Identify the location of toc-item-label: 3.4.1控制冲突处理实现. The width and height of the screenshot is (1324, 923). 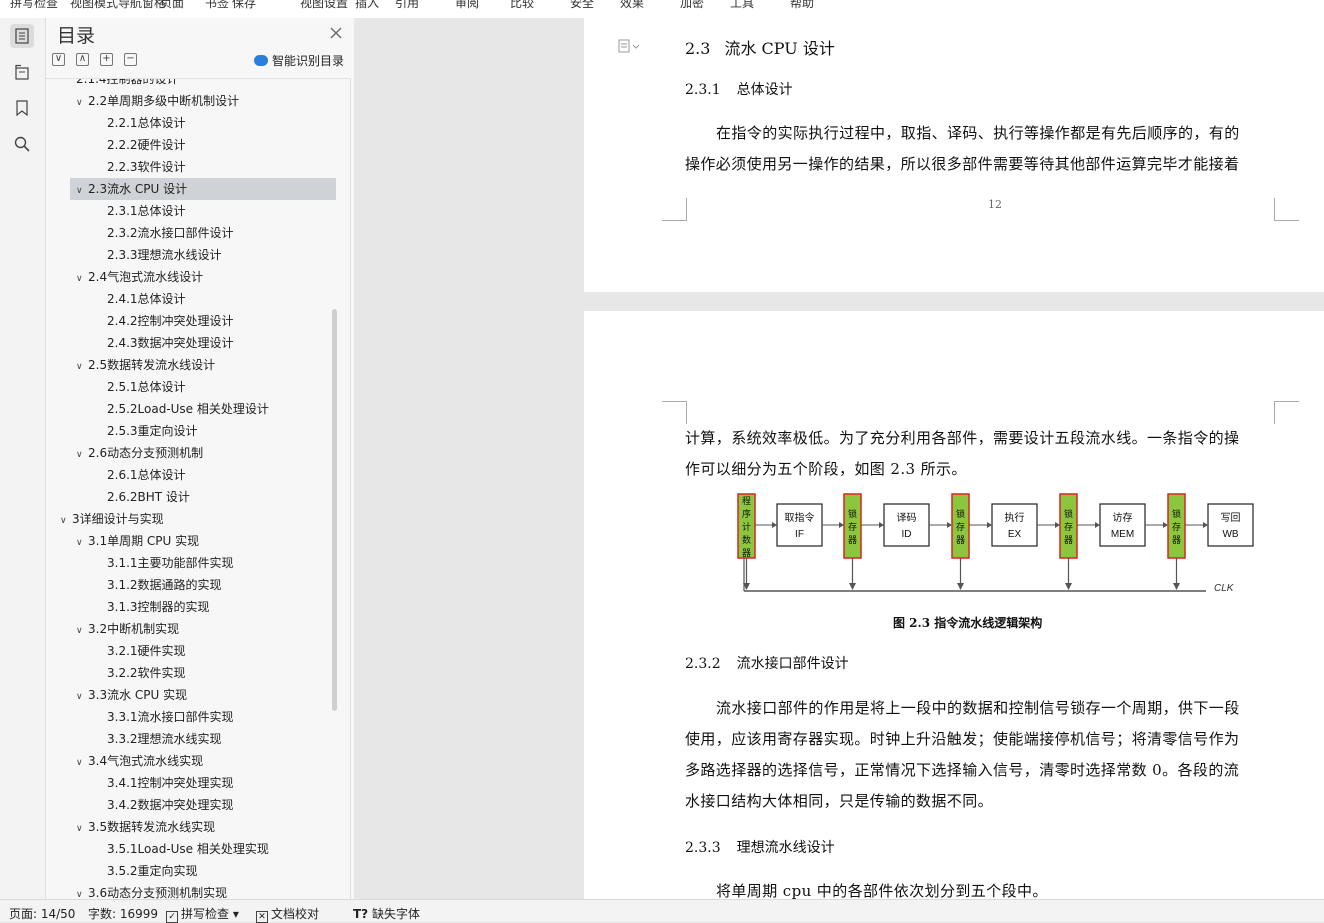
(170, 783).